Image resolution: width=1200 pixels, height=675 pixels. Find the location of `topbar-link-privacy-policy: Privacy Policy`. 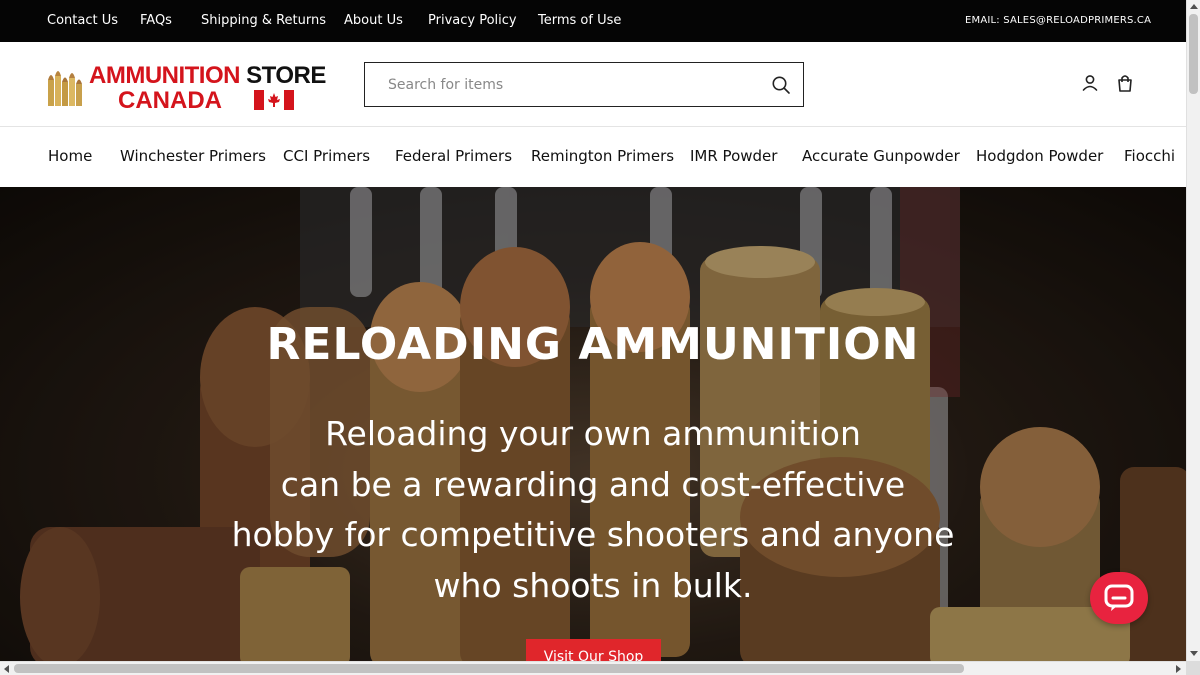

topbar-link-privacy-policy: Privacy Policy is located at coordinates (472, 20).